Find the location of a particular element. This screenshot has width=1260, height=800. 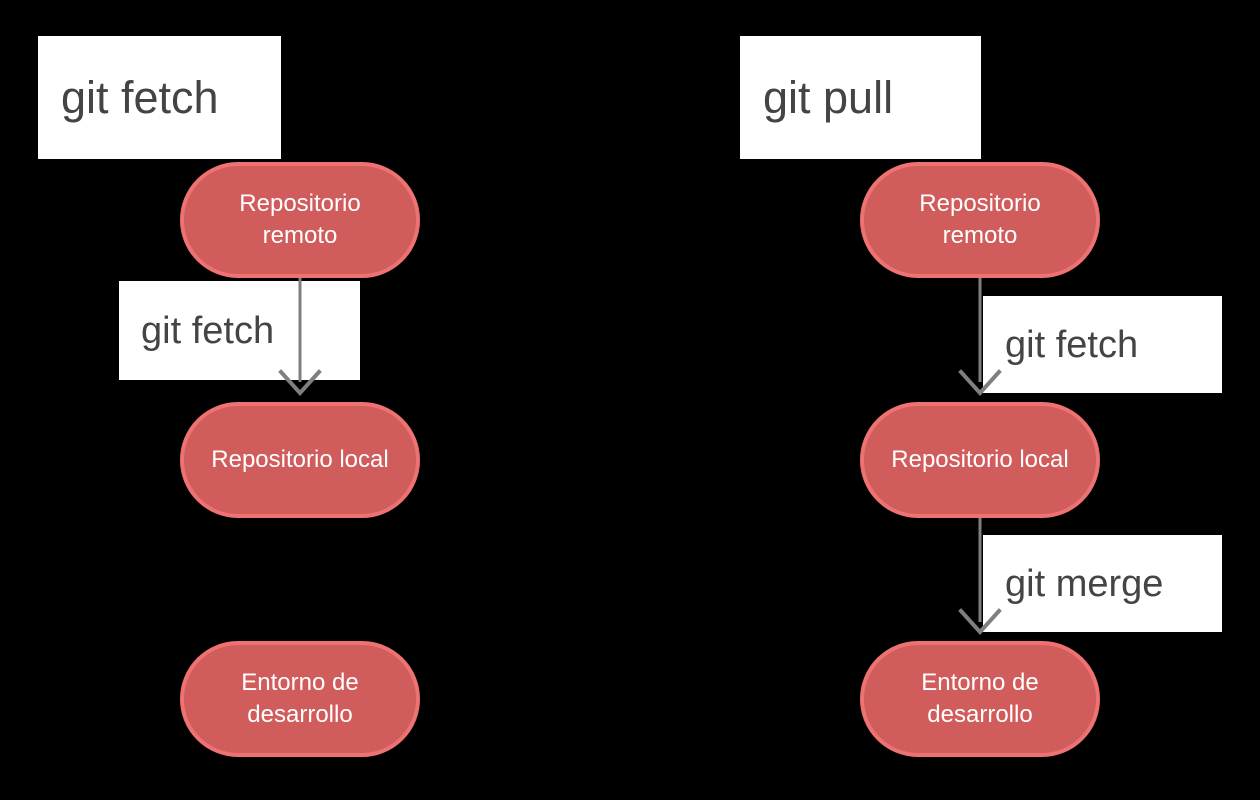

node-local-repo-right: Repositorio local is located at coordinates (980, 460).